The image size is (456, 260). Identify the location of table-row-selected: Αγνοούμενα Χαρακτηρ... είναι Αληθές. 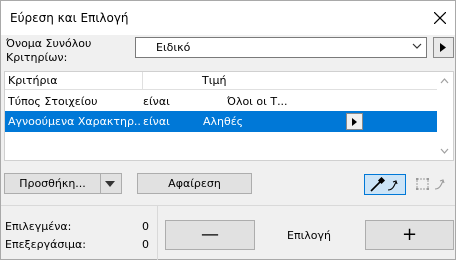
(221, 121).